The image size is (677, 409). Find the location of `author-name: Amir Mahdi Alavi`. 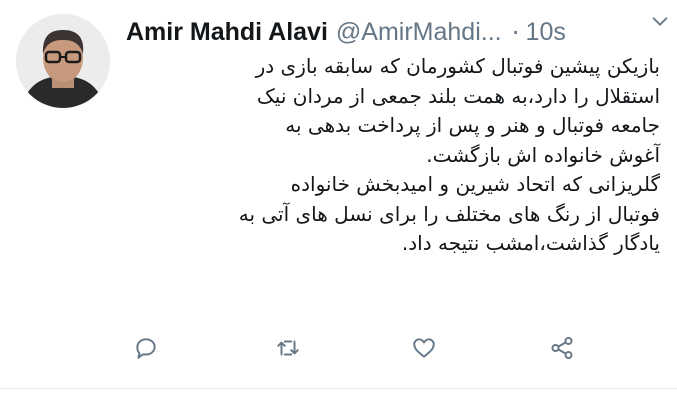

author-name: Amir Mahdi Alavi is located at coordinates (227, 32).